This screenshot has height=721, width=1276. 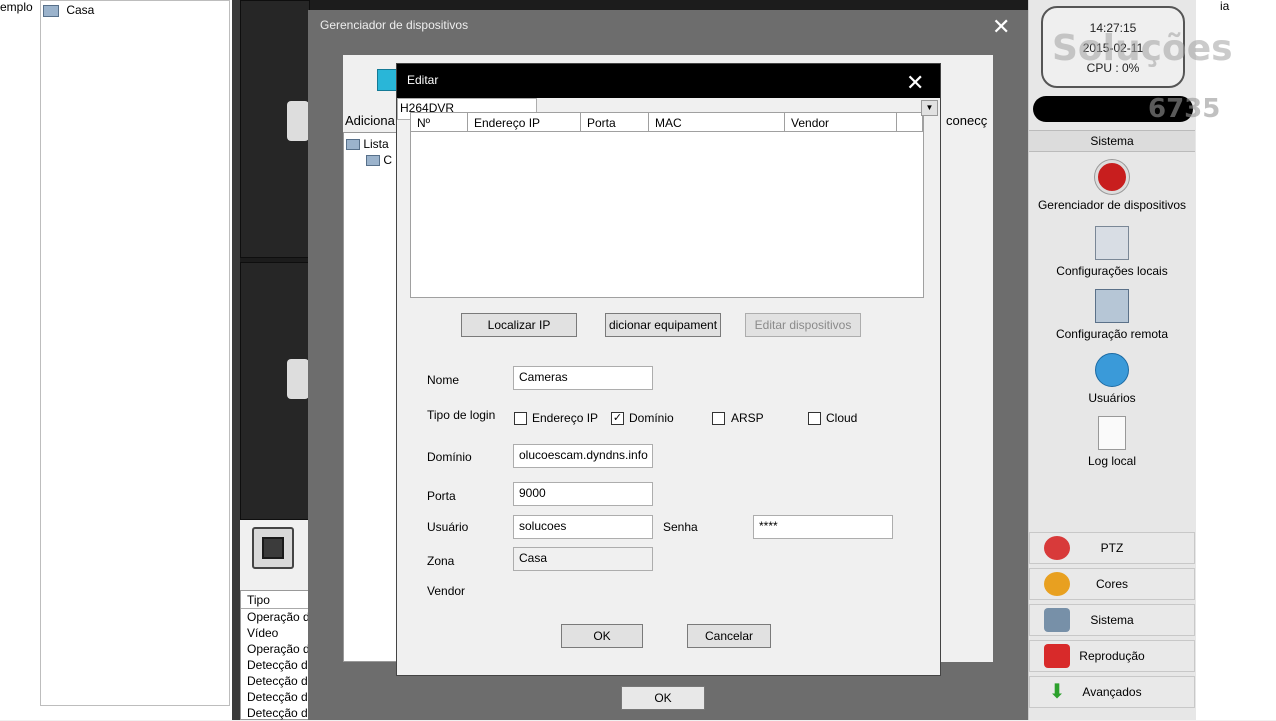 What do you see at coordinates (276, 600) in the screenshot?
I see `log-header: Tipo` at bounding box center [276, 600].